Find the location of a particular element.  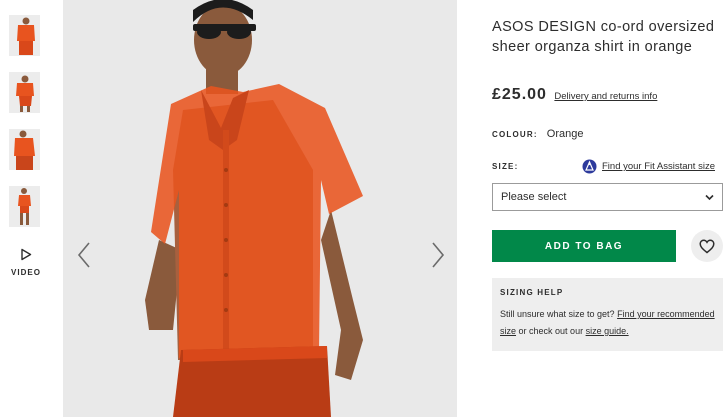

delivery-returns-link: Delivery and returns info is located at coordinates (605, 96).